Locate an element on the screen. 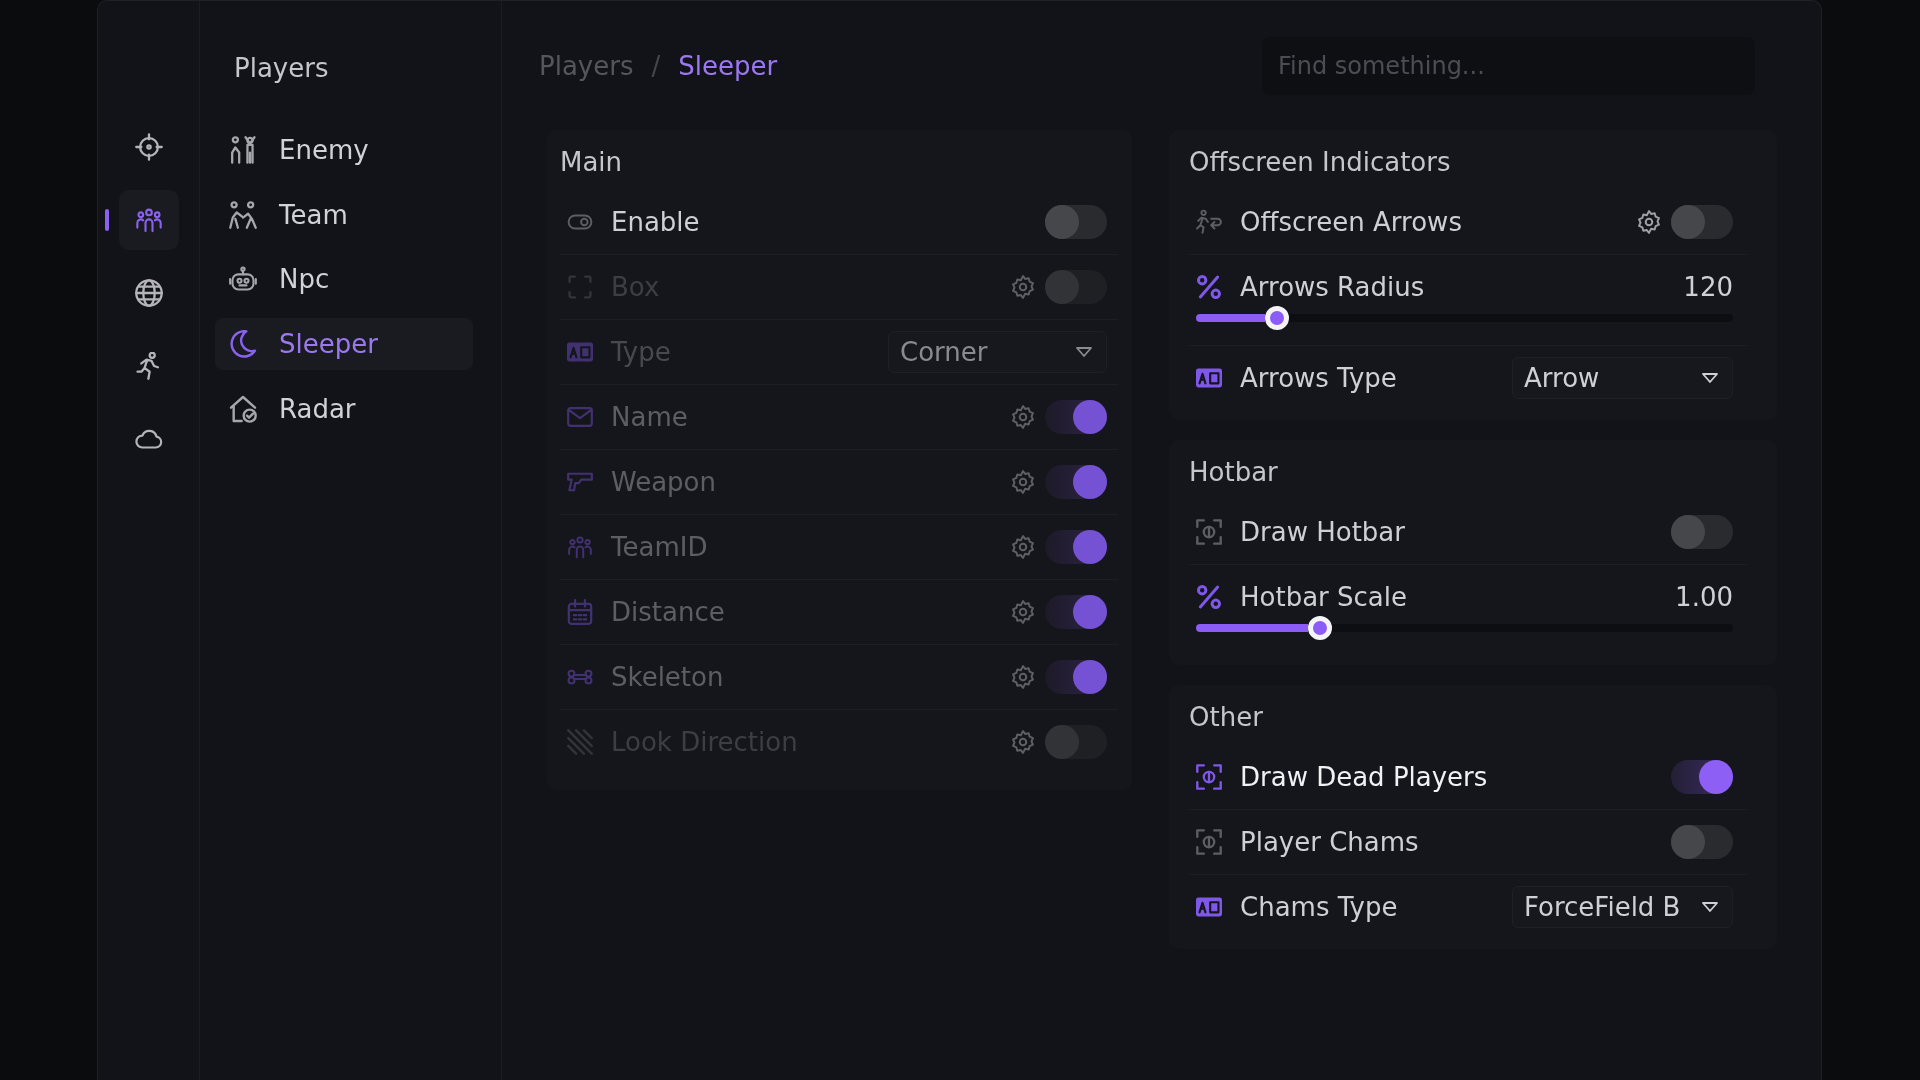 The image size is (1920, 1080). setting-label: Weapon is located at coordinates (663, 482).